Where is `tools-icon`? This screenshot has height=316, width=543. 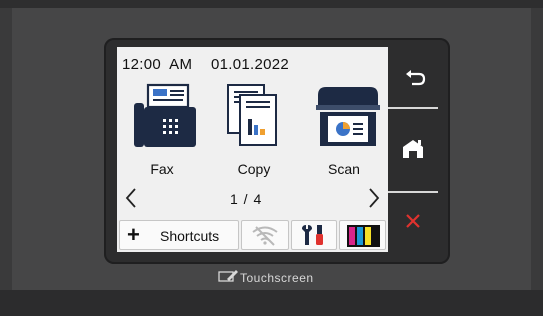 tools-icon is located at coordinates (314, 239).